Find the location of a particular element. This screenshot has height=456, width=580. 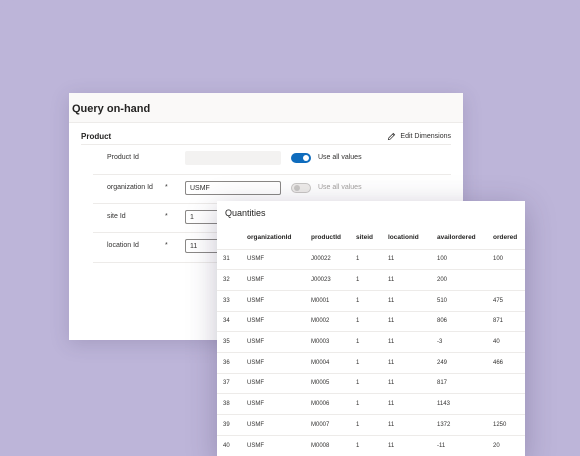

table-cell: -3 is located at coordinates (465, 342).